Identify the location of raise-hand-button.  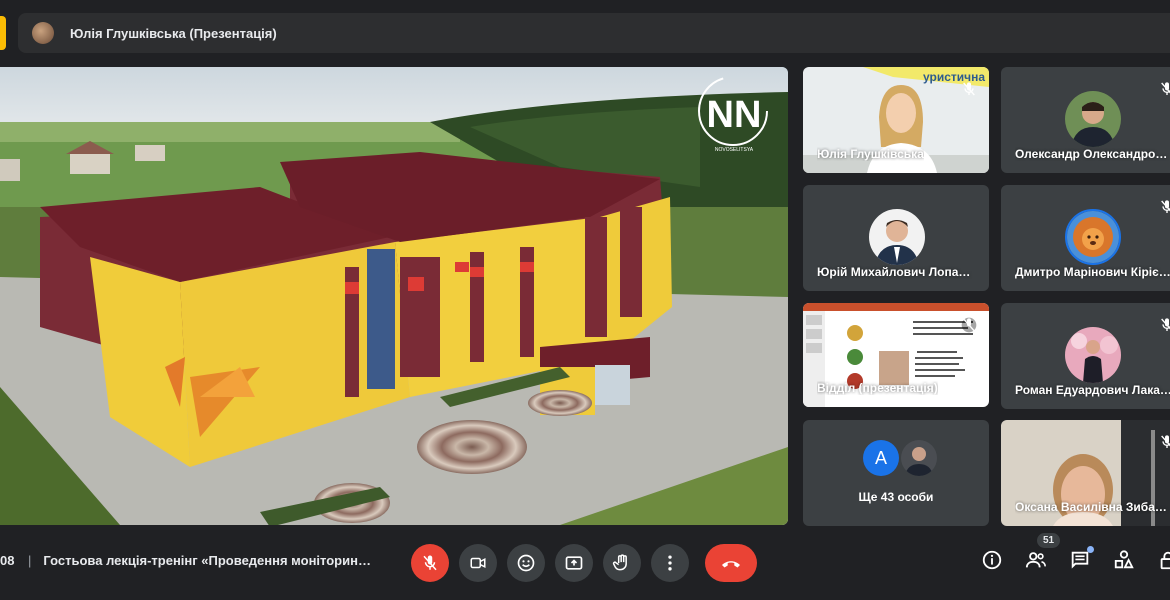
(622, 563).